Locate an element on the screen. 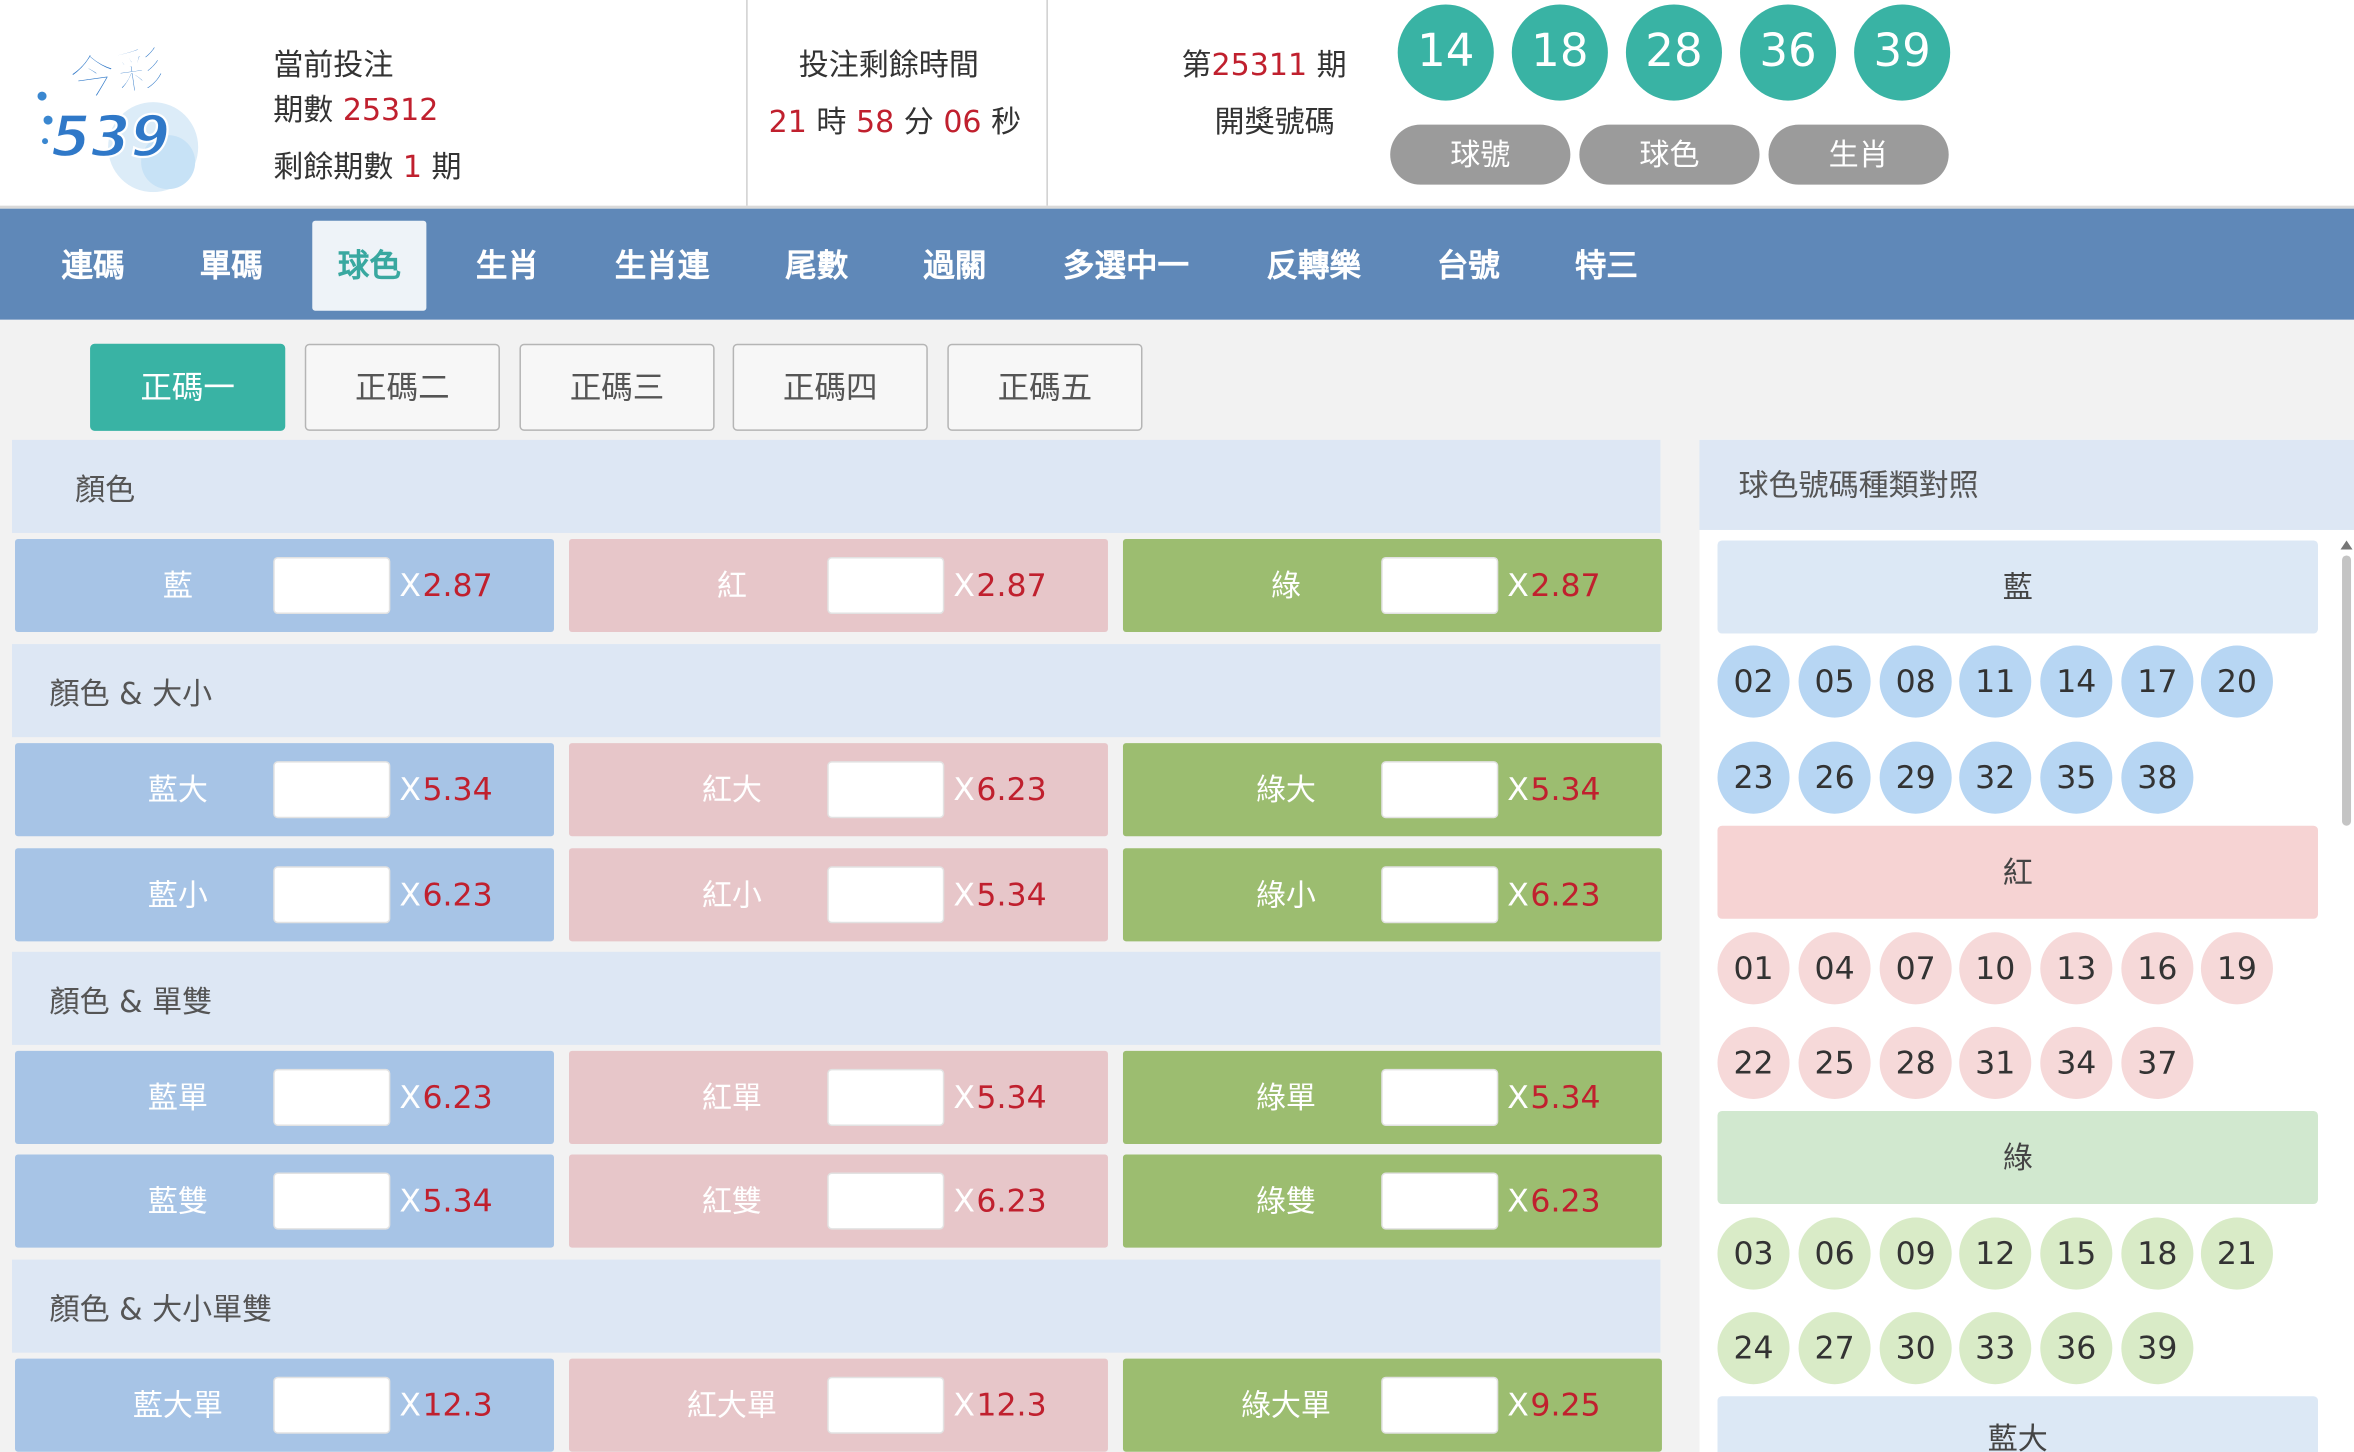 The height and width of the screenshot is (1452, 2354). nav-tab: 過關 is located at coordinates (955, 266).